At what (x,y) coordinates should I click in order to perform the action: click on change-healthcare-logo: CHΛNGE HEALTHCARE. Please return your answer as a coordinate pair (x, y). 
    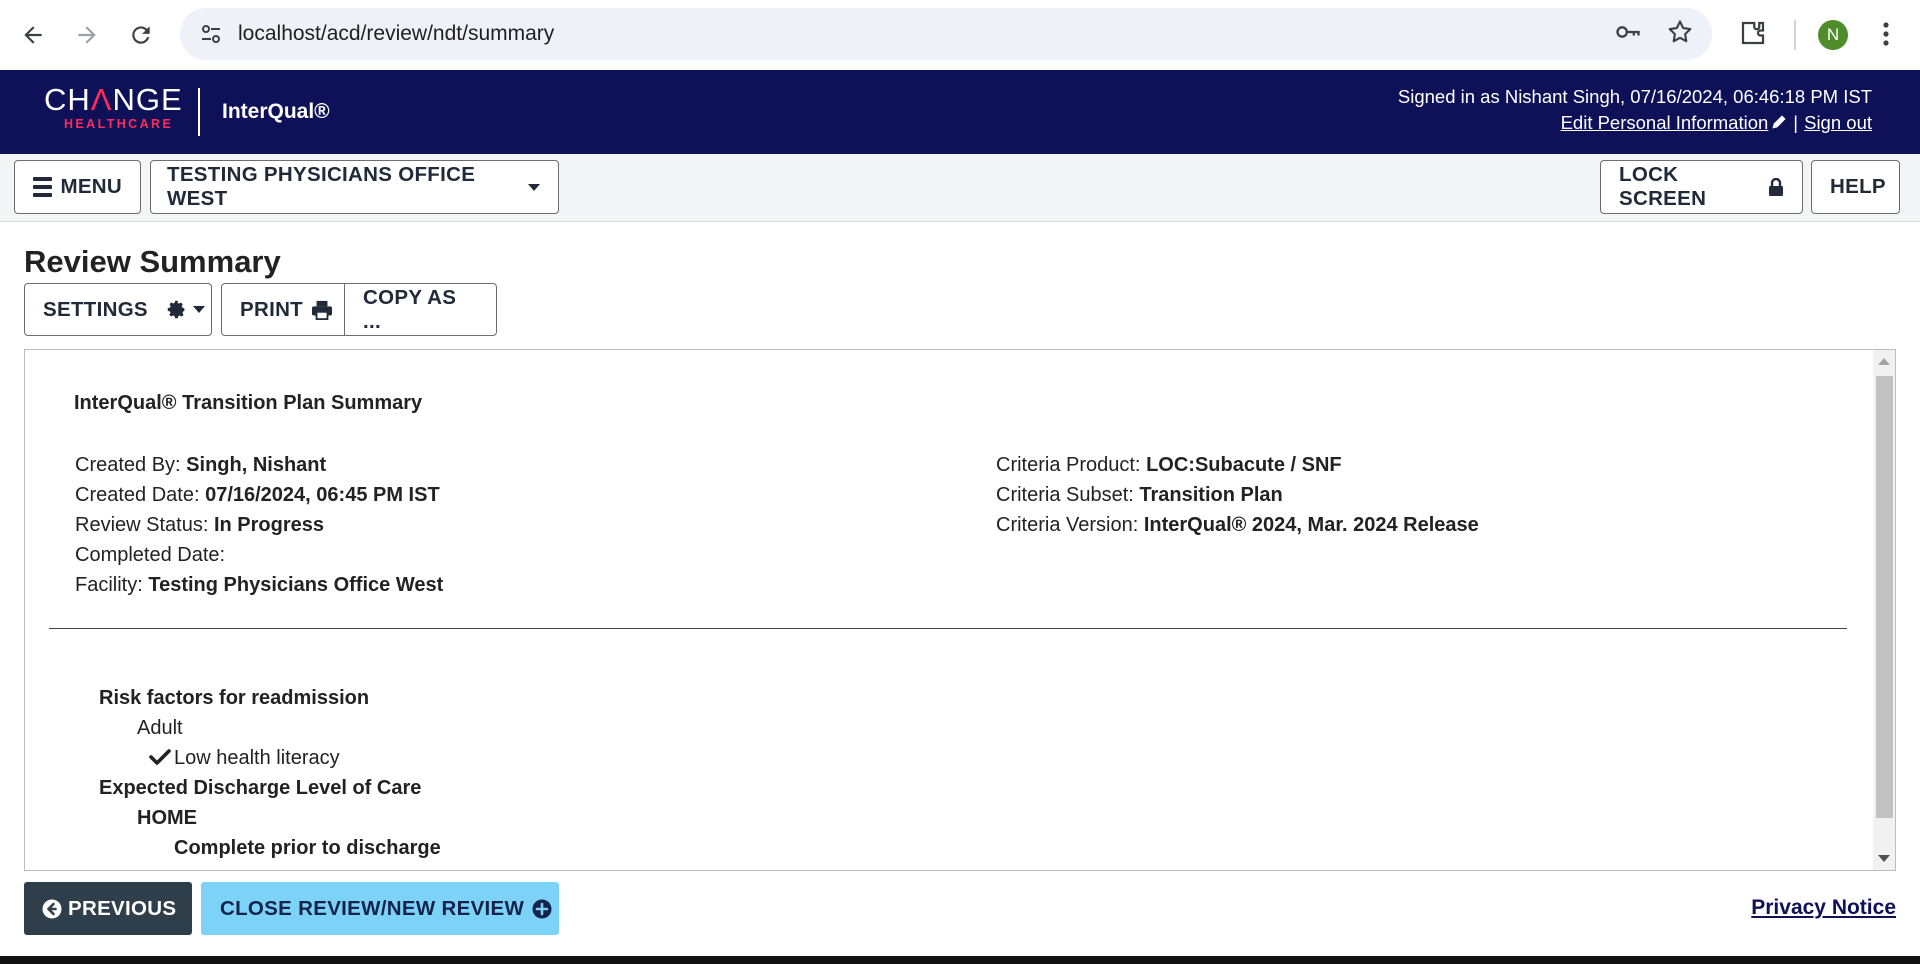
    Looking at the image, I should click on (113, 106).